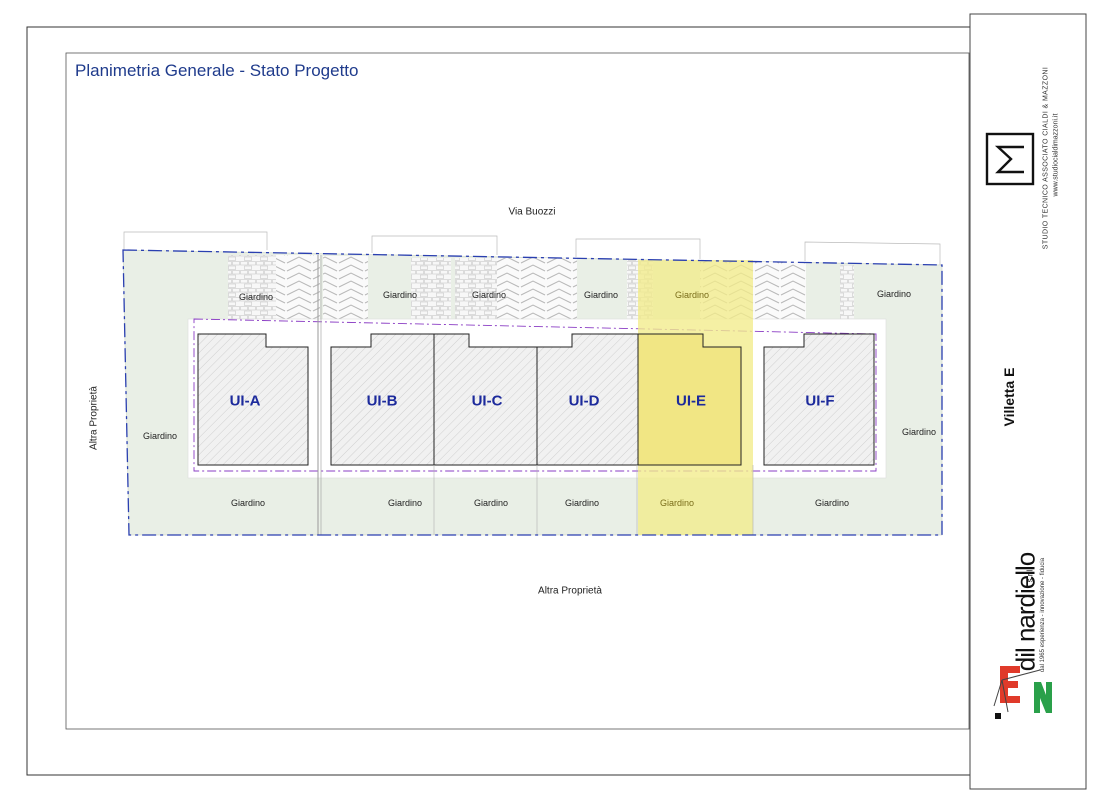 The image size is (1100, 802). Describe the element at coordinates (245, 401) in the screenshot. I see `unit-label: UI-A` at that location.